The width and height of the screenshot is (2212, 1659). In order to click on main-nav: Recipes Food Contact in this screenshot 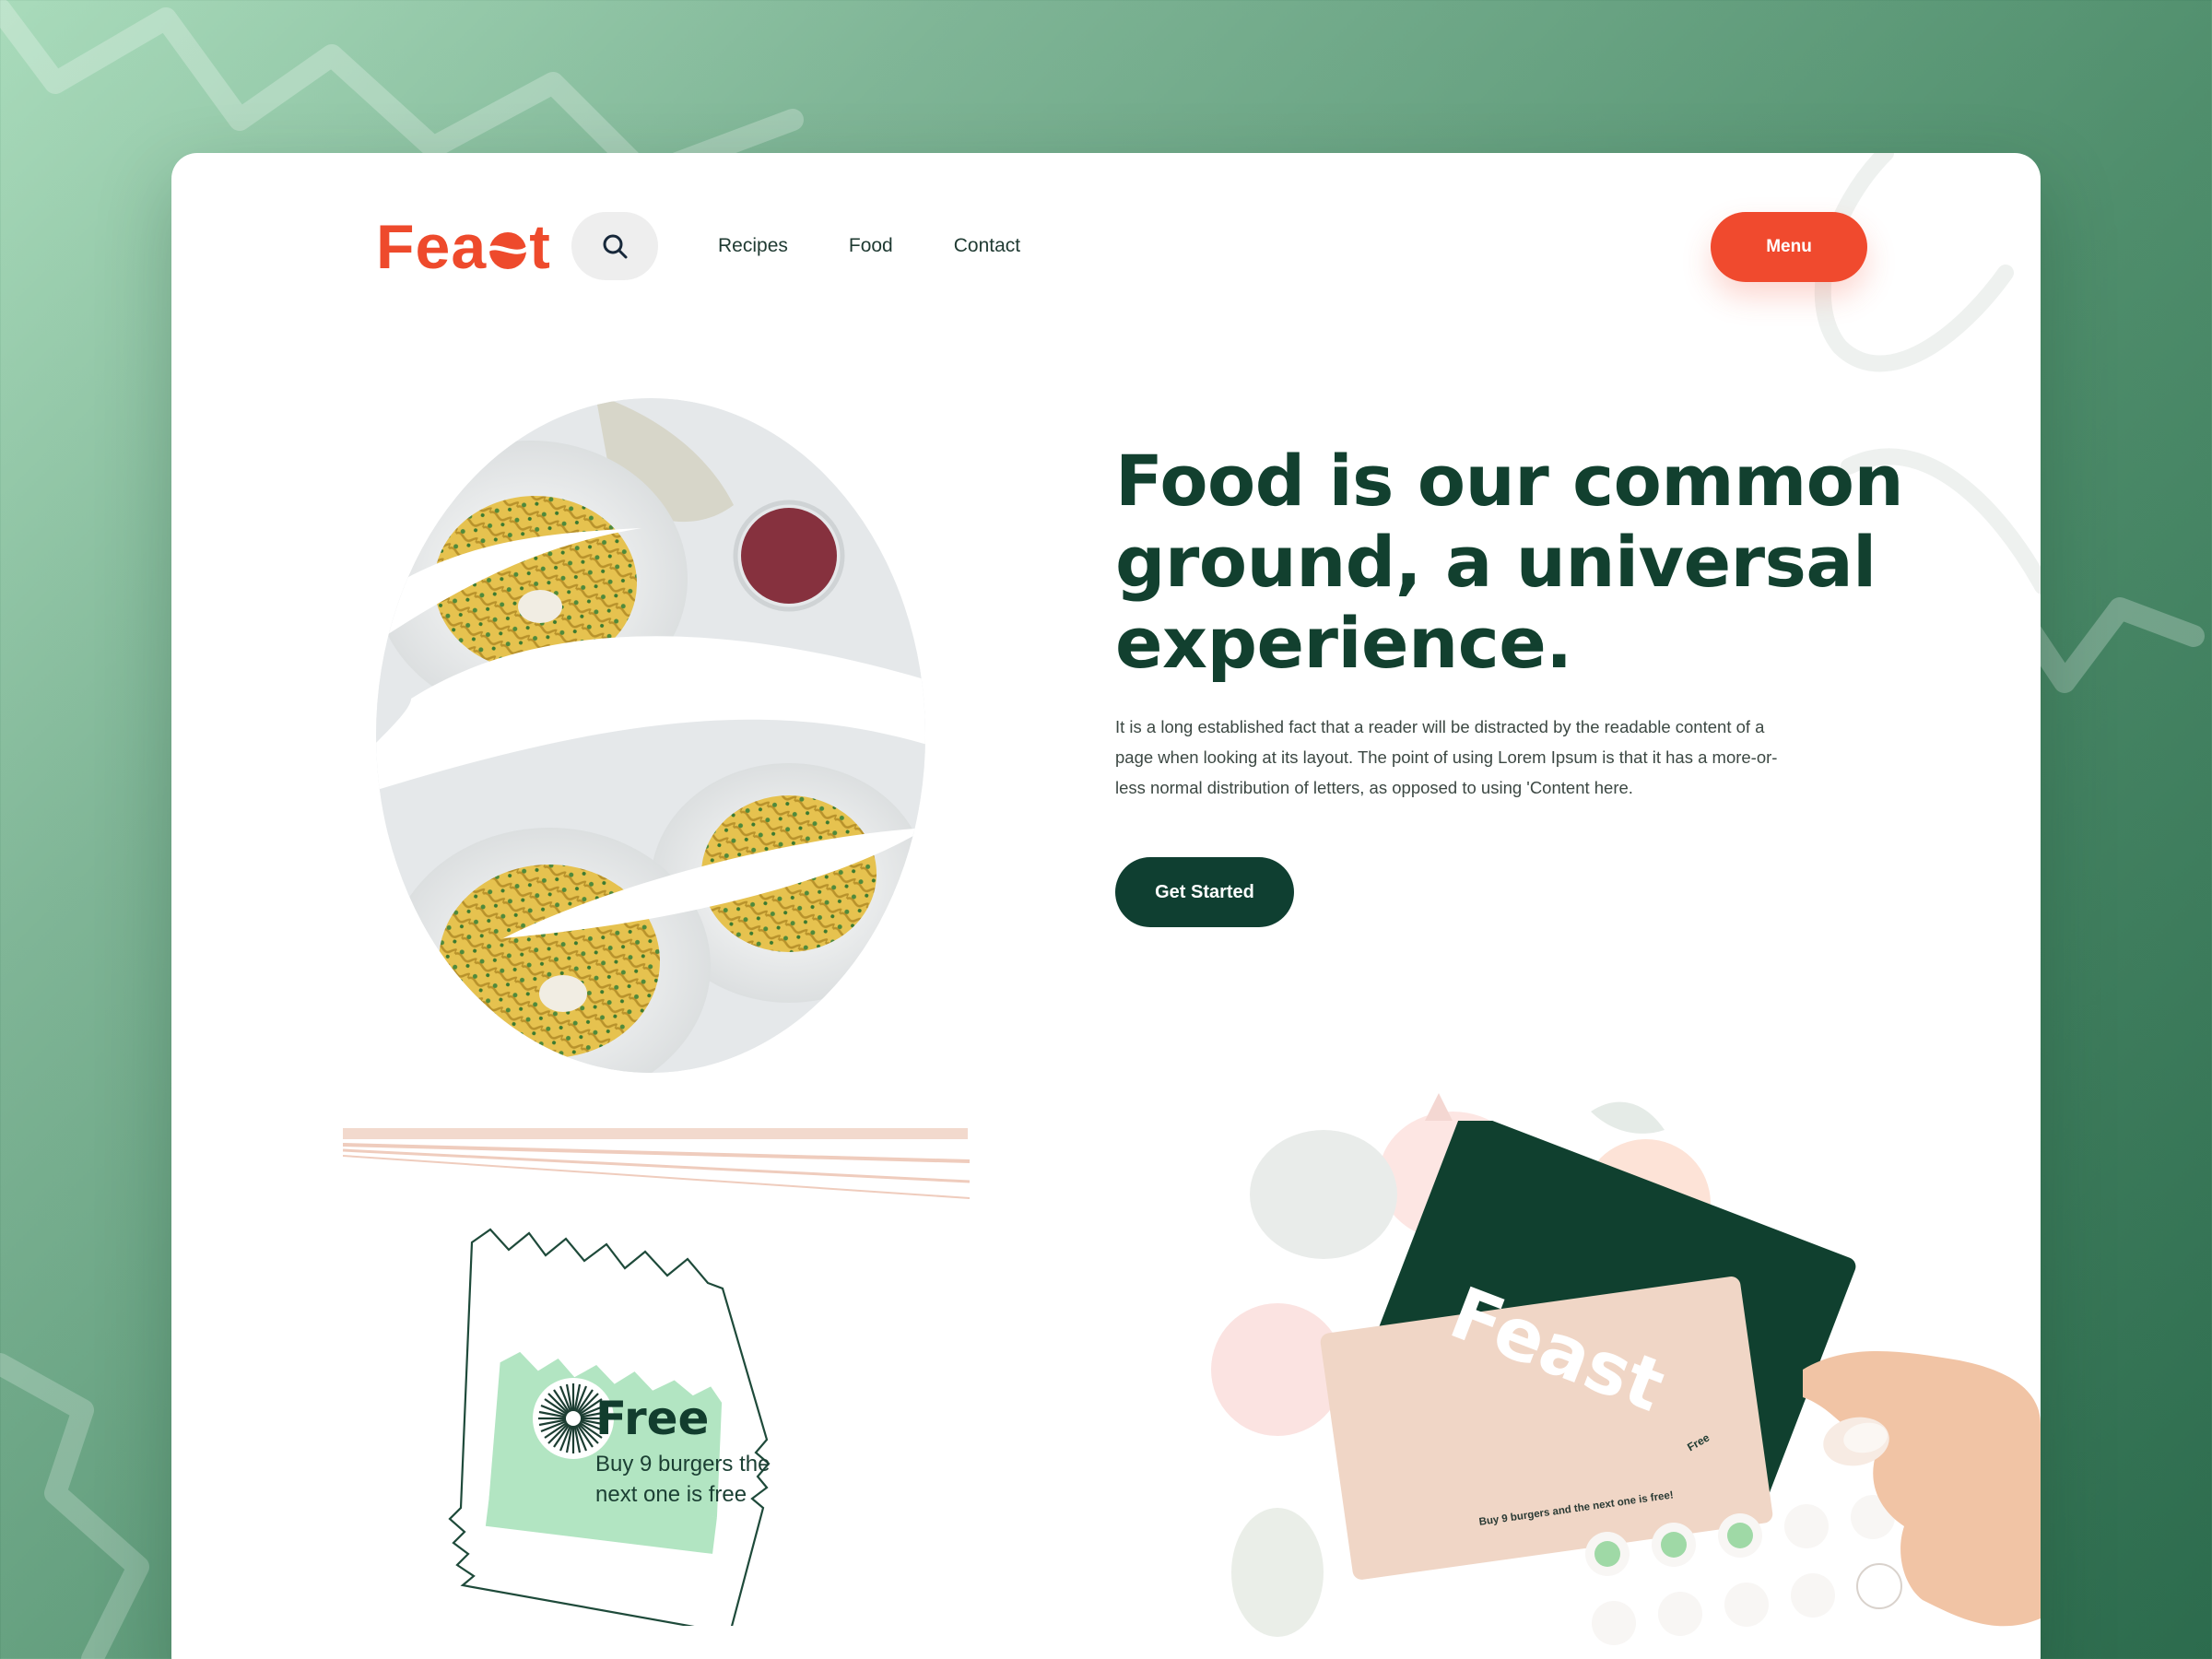, I will do `click(869, 246)`.